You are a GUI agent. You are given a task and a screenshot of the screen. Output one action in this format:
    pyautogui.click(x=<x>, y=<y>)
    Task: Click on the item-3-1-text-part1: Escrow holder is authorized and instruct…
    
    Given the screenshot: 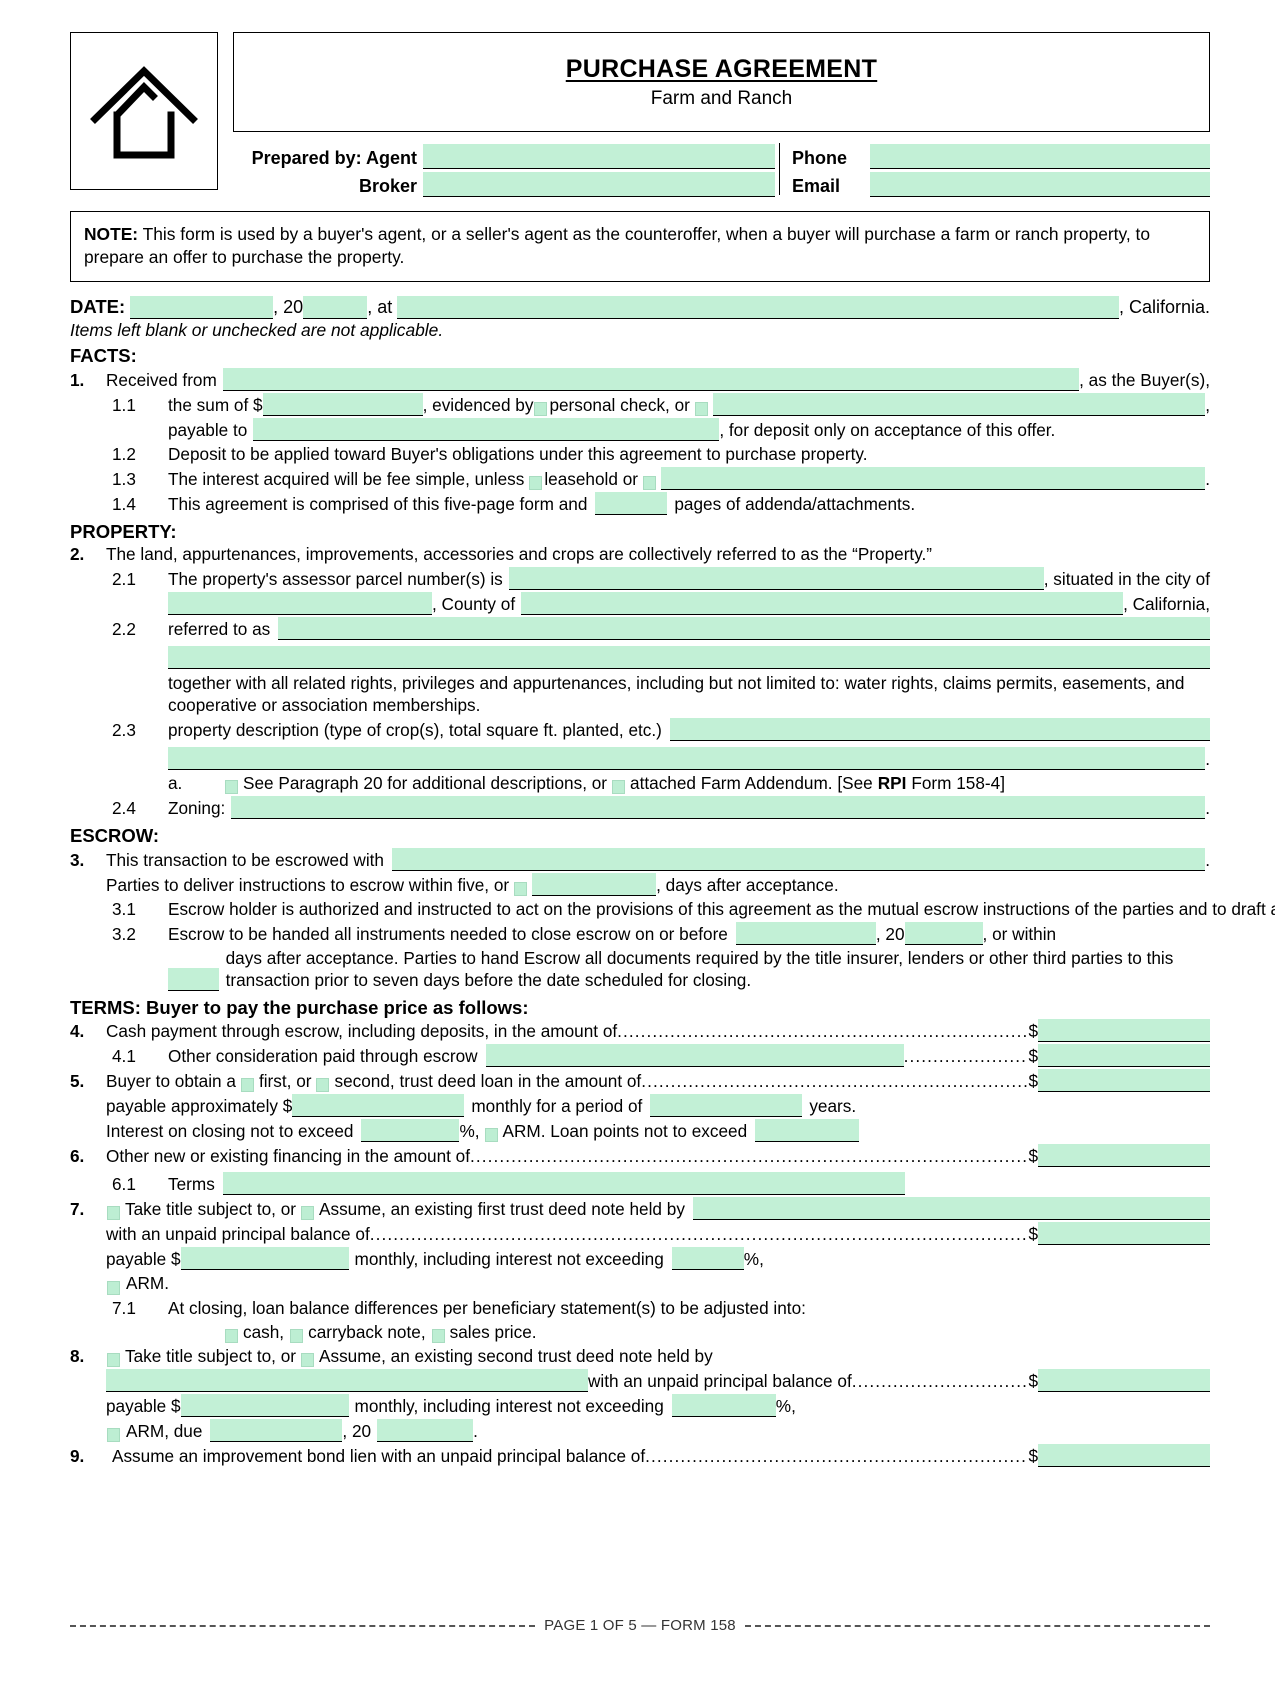 What is the action you would take?
    pyautogui.click(x=721, y=908)
    